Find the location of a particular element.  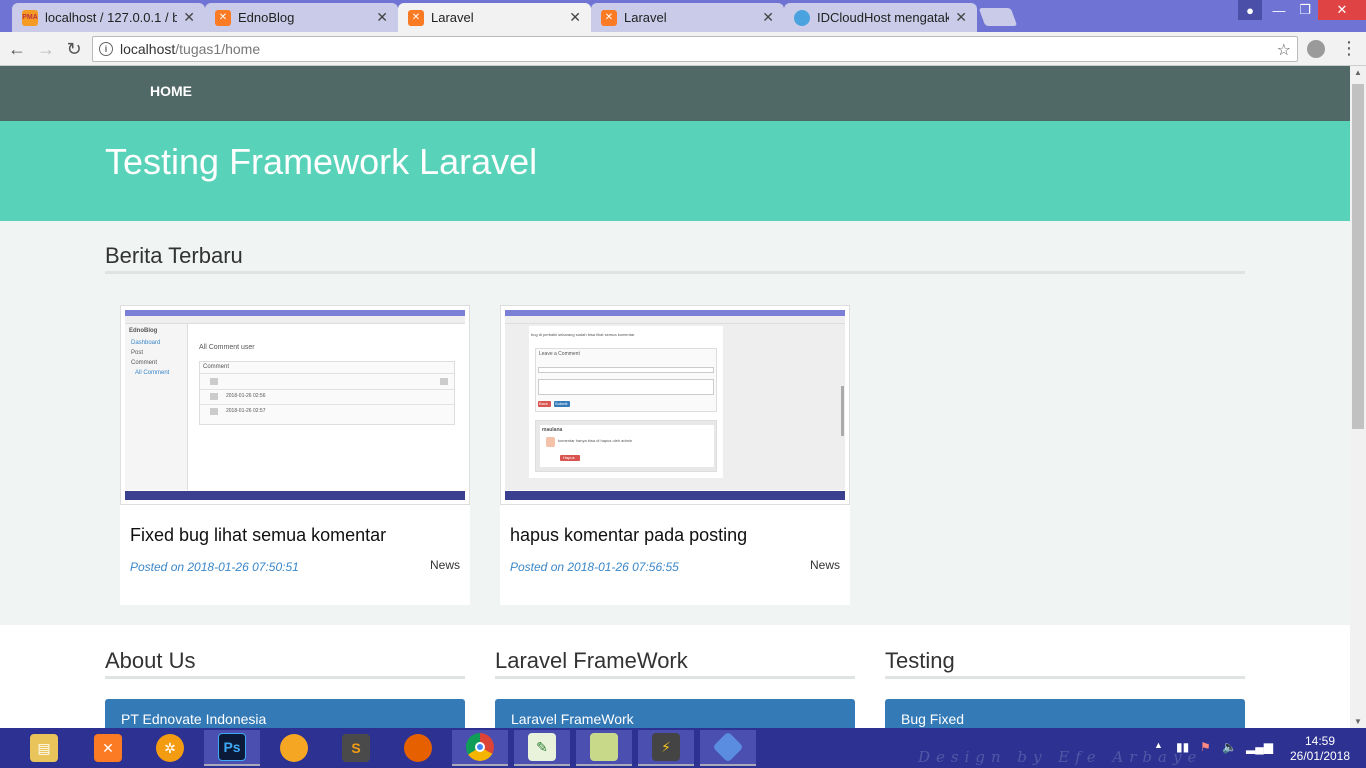

mini-delete-label: Hapus is located at coordinates (569, 457).